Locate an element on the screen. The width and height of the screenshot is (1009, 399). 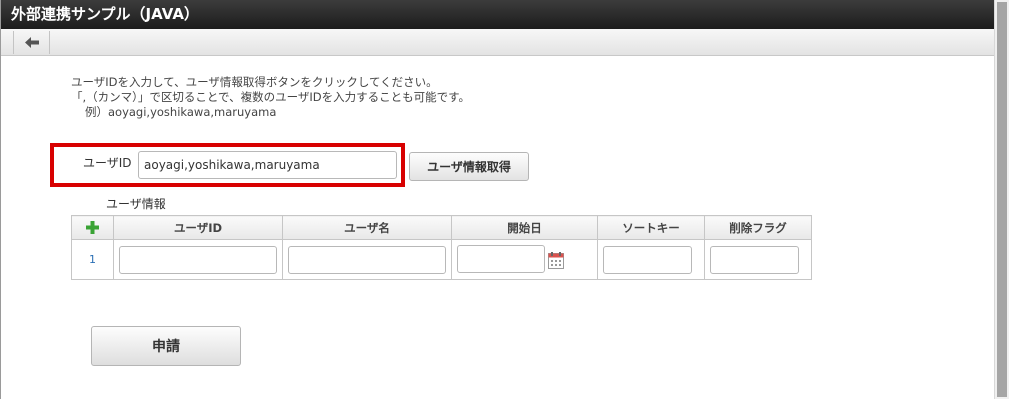
column-header-start-date: 開始日 is located at coordinates (524, 227).